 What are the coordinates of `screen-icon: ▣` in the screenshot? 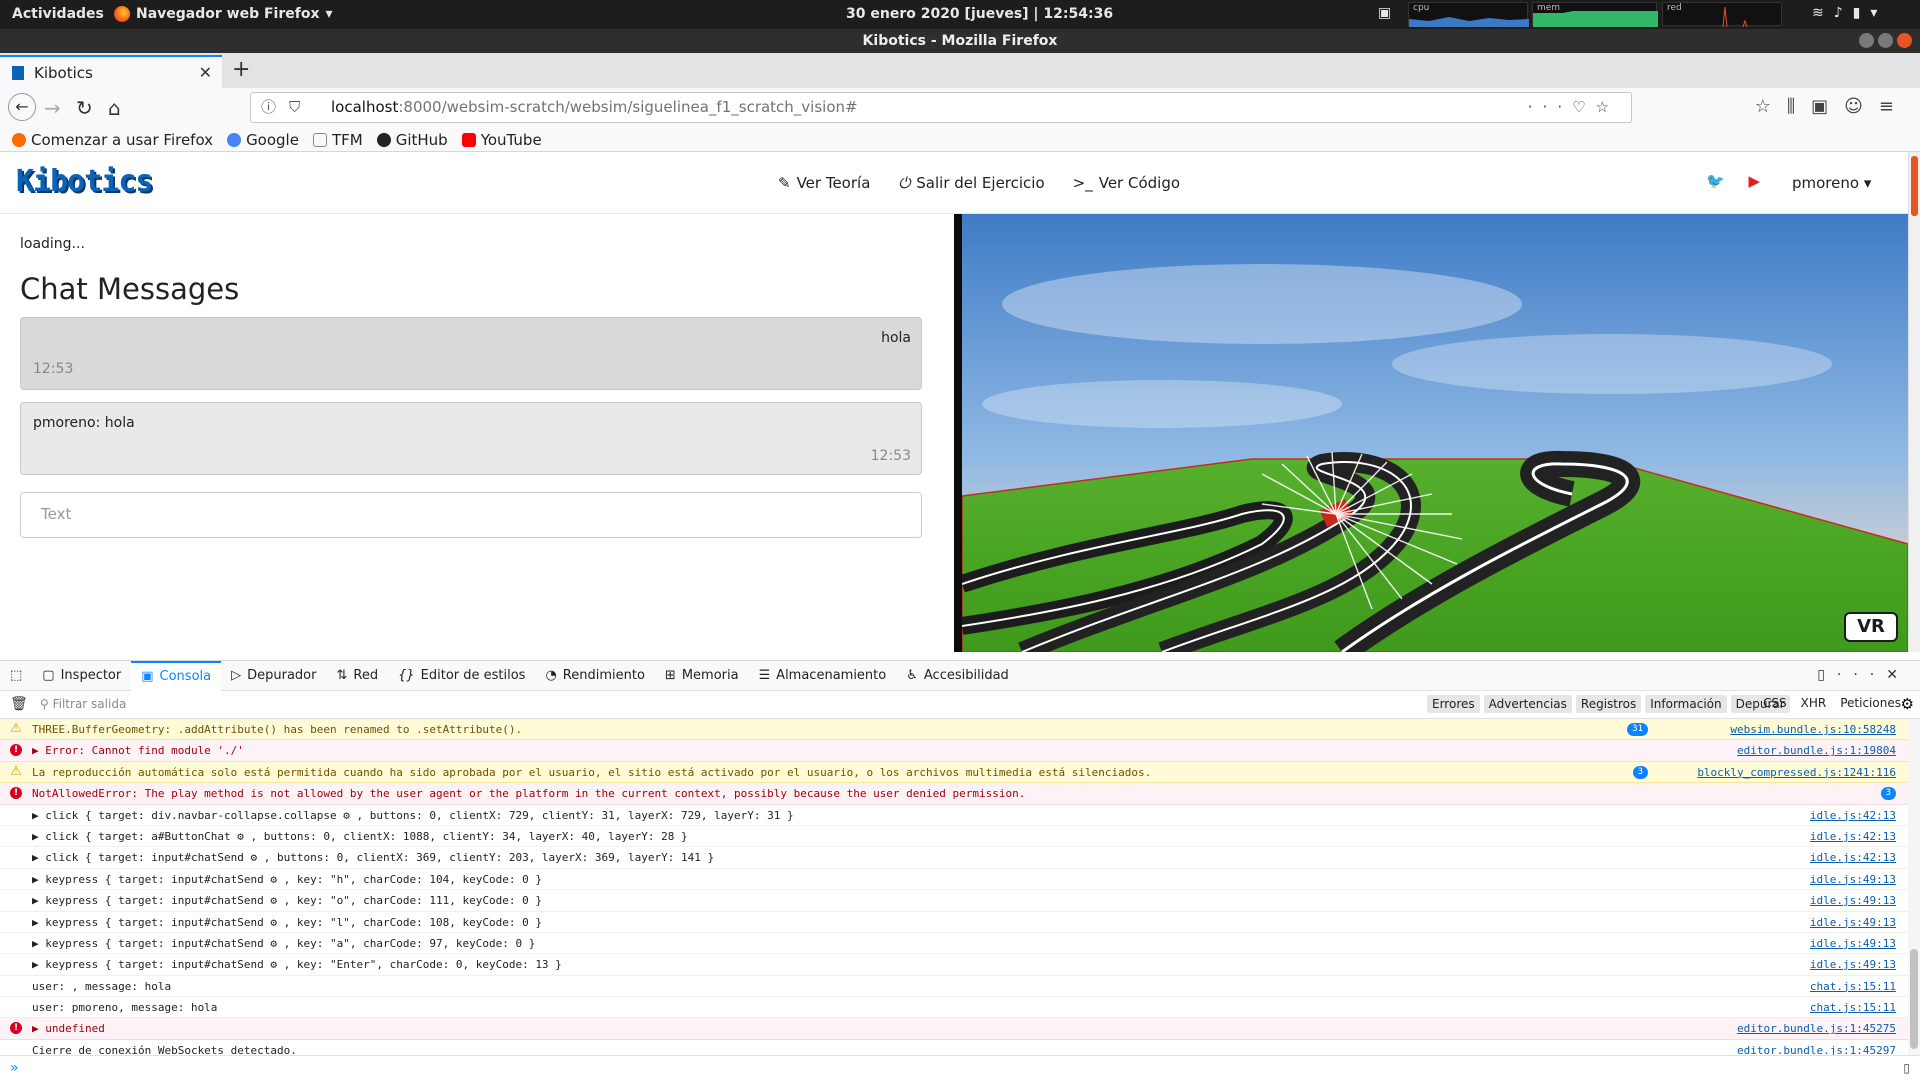 It's located at (1384, 13).